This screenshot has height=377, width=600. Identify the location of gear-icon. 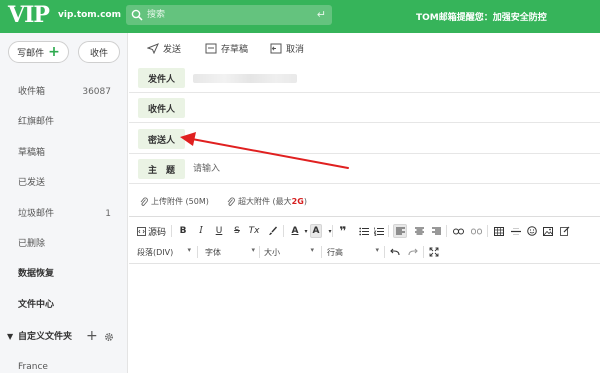
(109, 337).